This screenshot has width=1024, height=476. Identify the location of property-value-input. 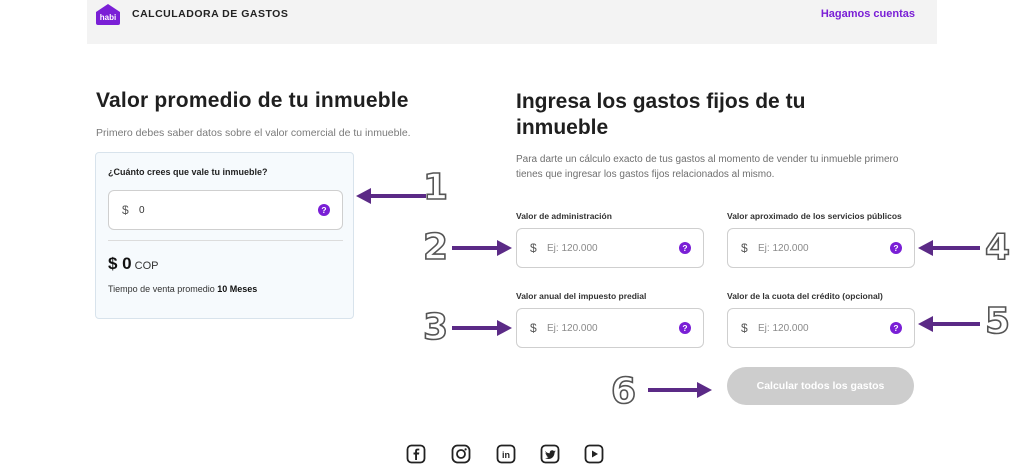
(194, 210).